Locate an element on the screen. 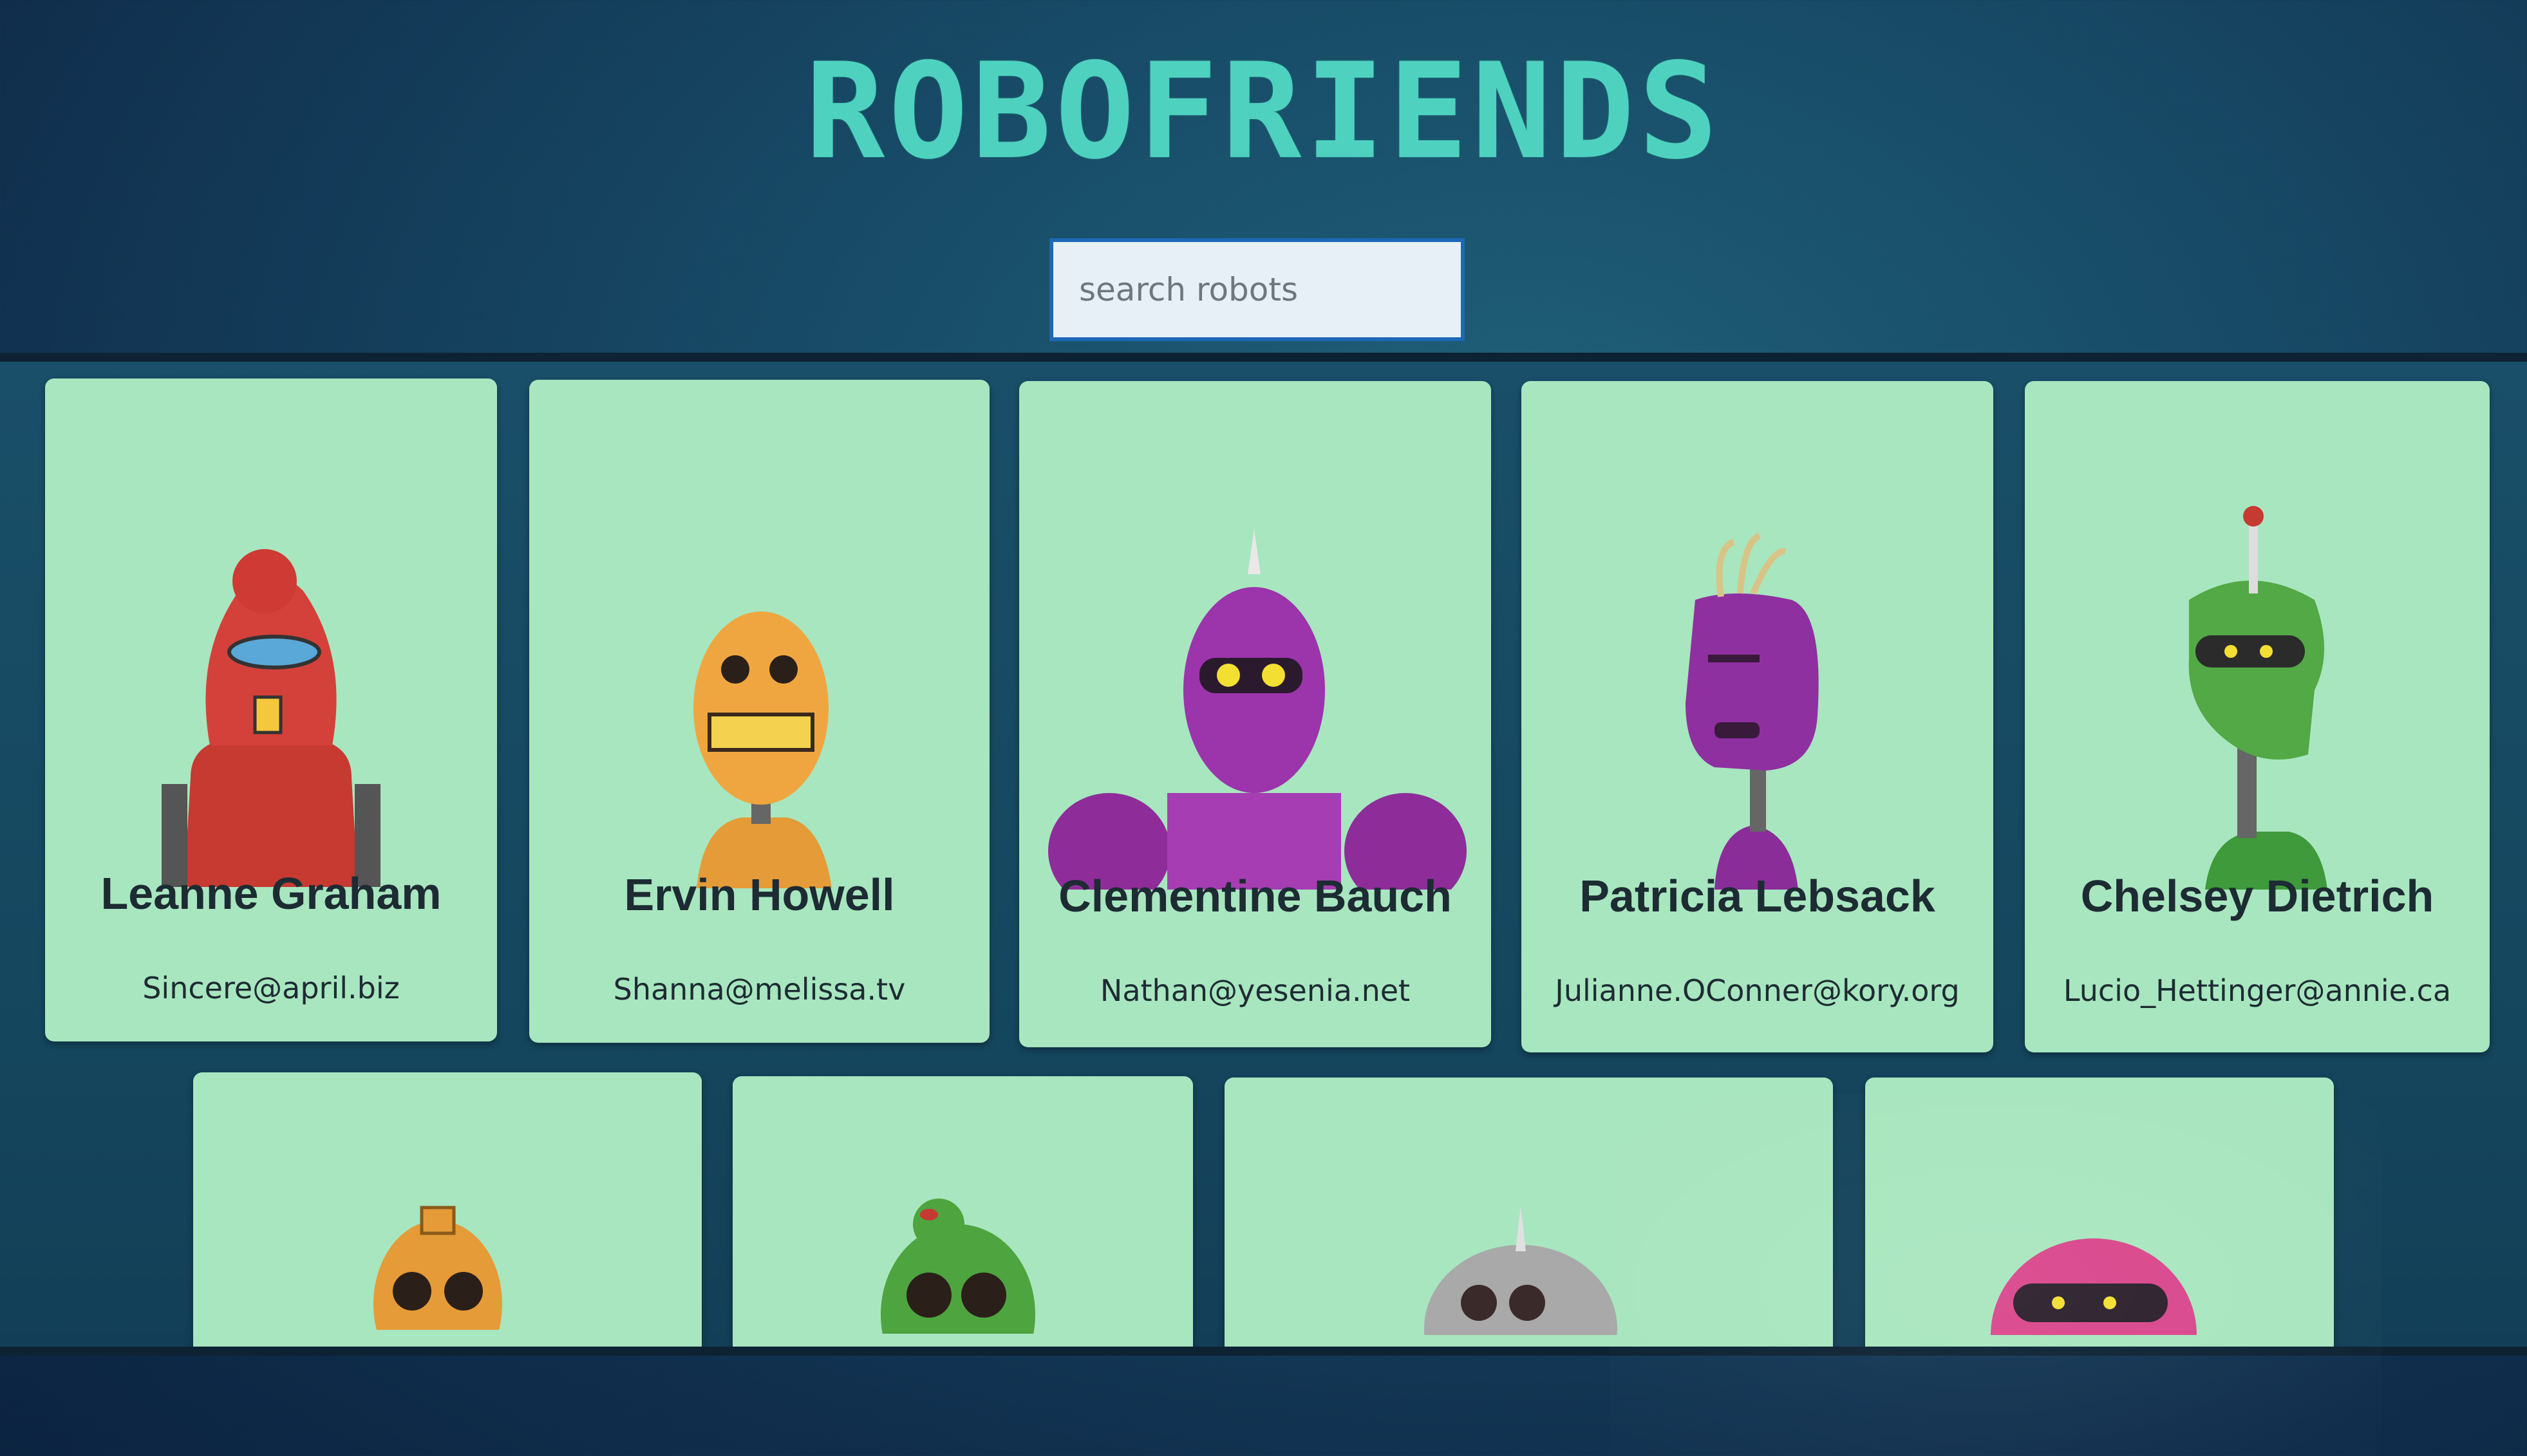 The width and height of the screenshot is (2527, 1456). robot-card: Leanne Graham Sincere@april.biz is located at coordinates (271, 709).